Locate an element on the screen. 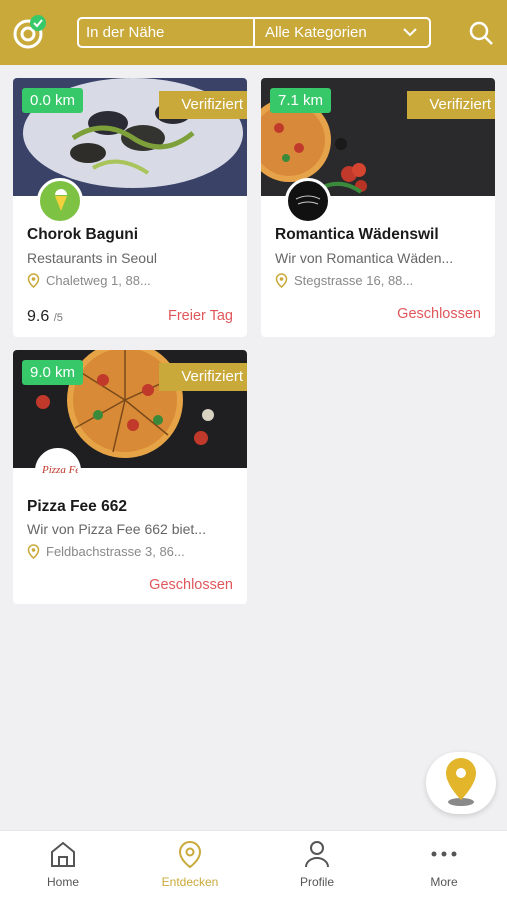 This screenshot has height=900, width=507. rating: 9.6 /5 is located at coordinates (45, 317).